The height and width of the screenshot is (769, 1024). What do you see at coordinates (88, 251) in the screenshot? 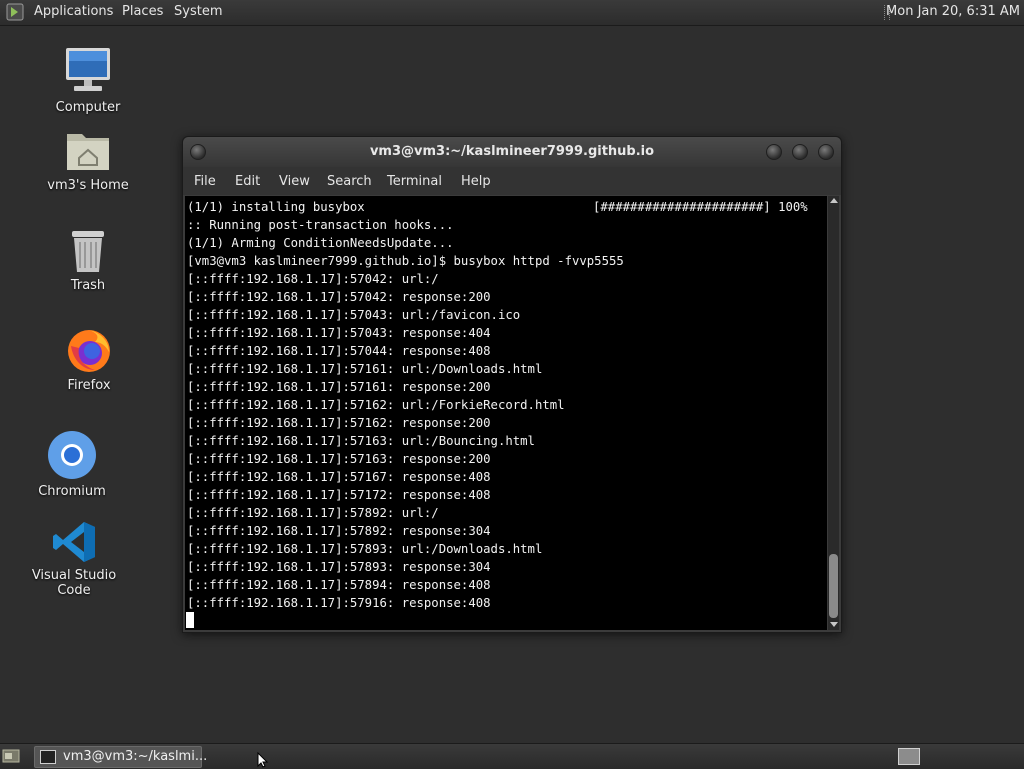
I see `trash-icon` at bounding box center [88, 251].